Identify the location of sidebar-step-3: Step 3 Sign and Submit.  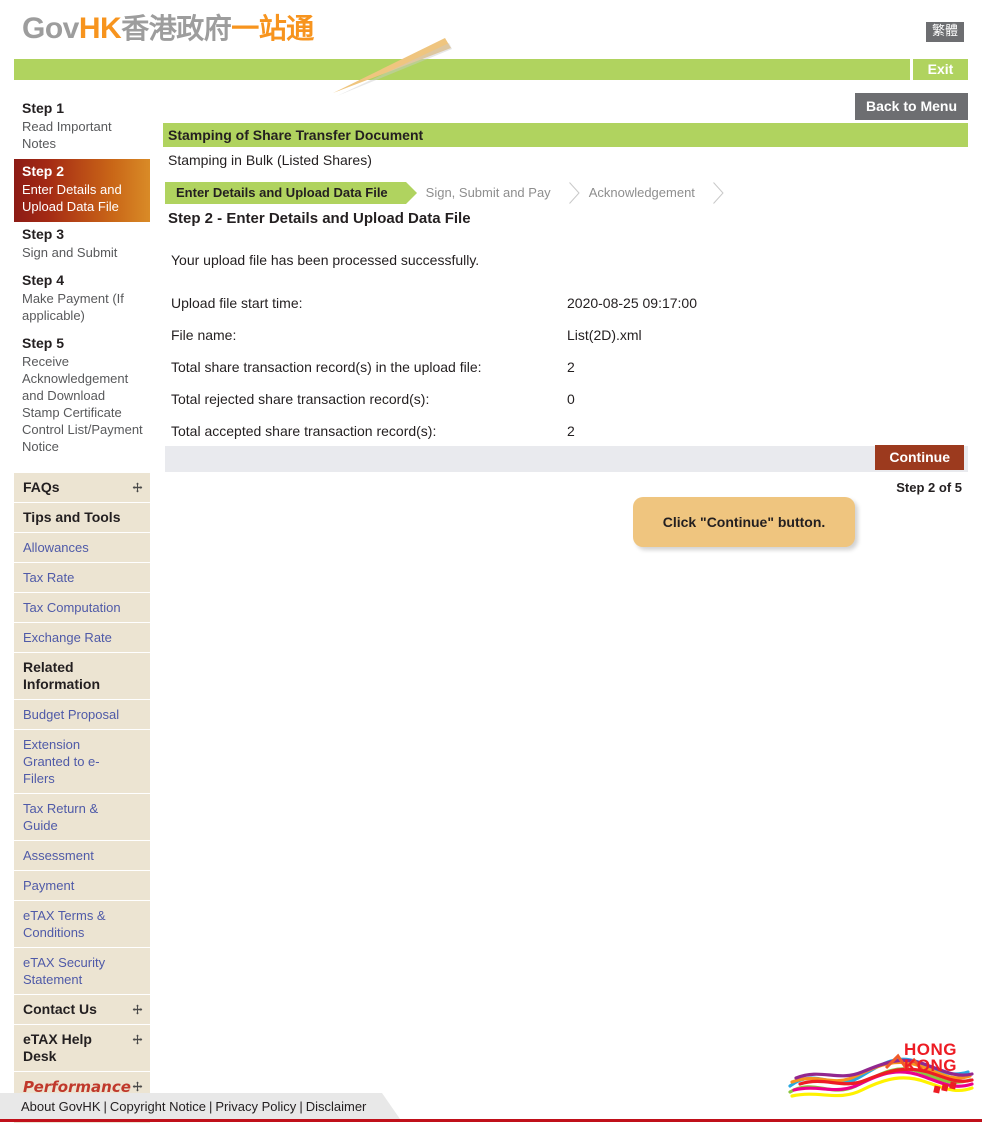
(82, 245).